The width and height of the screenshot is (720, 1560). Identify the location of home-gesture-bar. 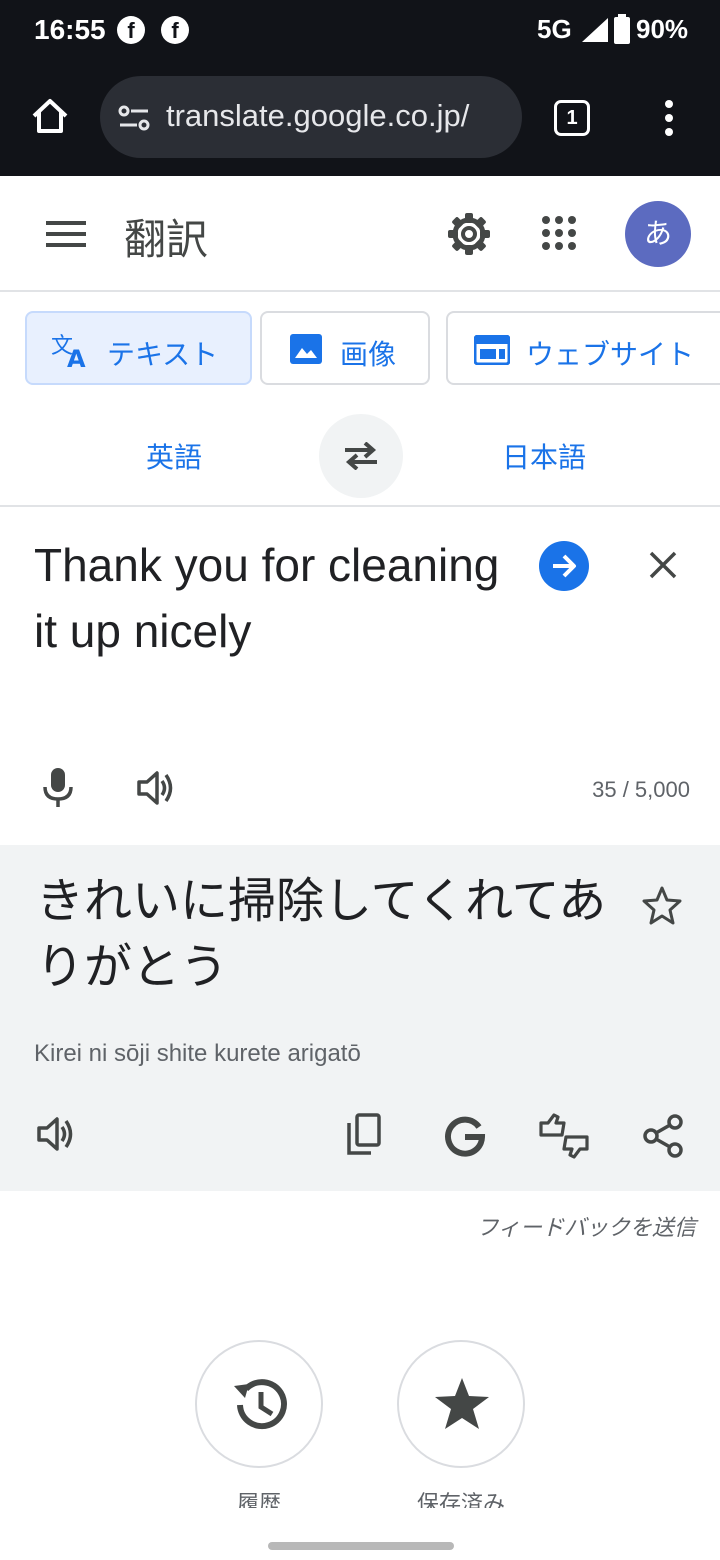
(361, 1546).